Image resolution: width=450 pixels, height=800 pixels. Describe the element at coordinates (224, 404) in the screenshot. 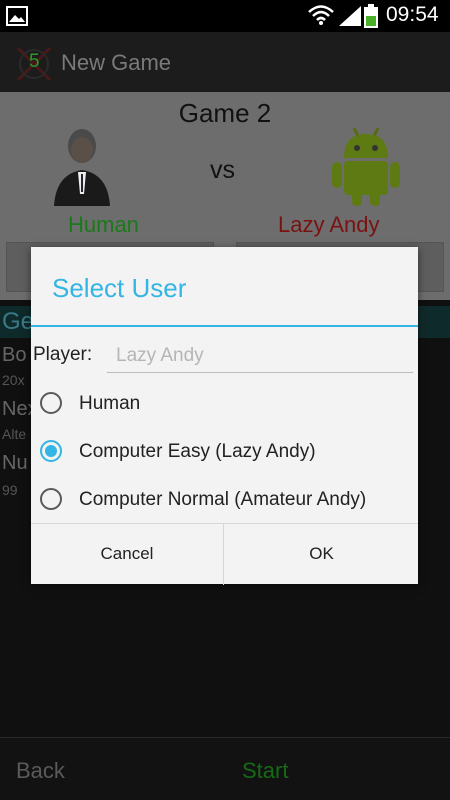

I see `option-human: Human` at that location.